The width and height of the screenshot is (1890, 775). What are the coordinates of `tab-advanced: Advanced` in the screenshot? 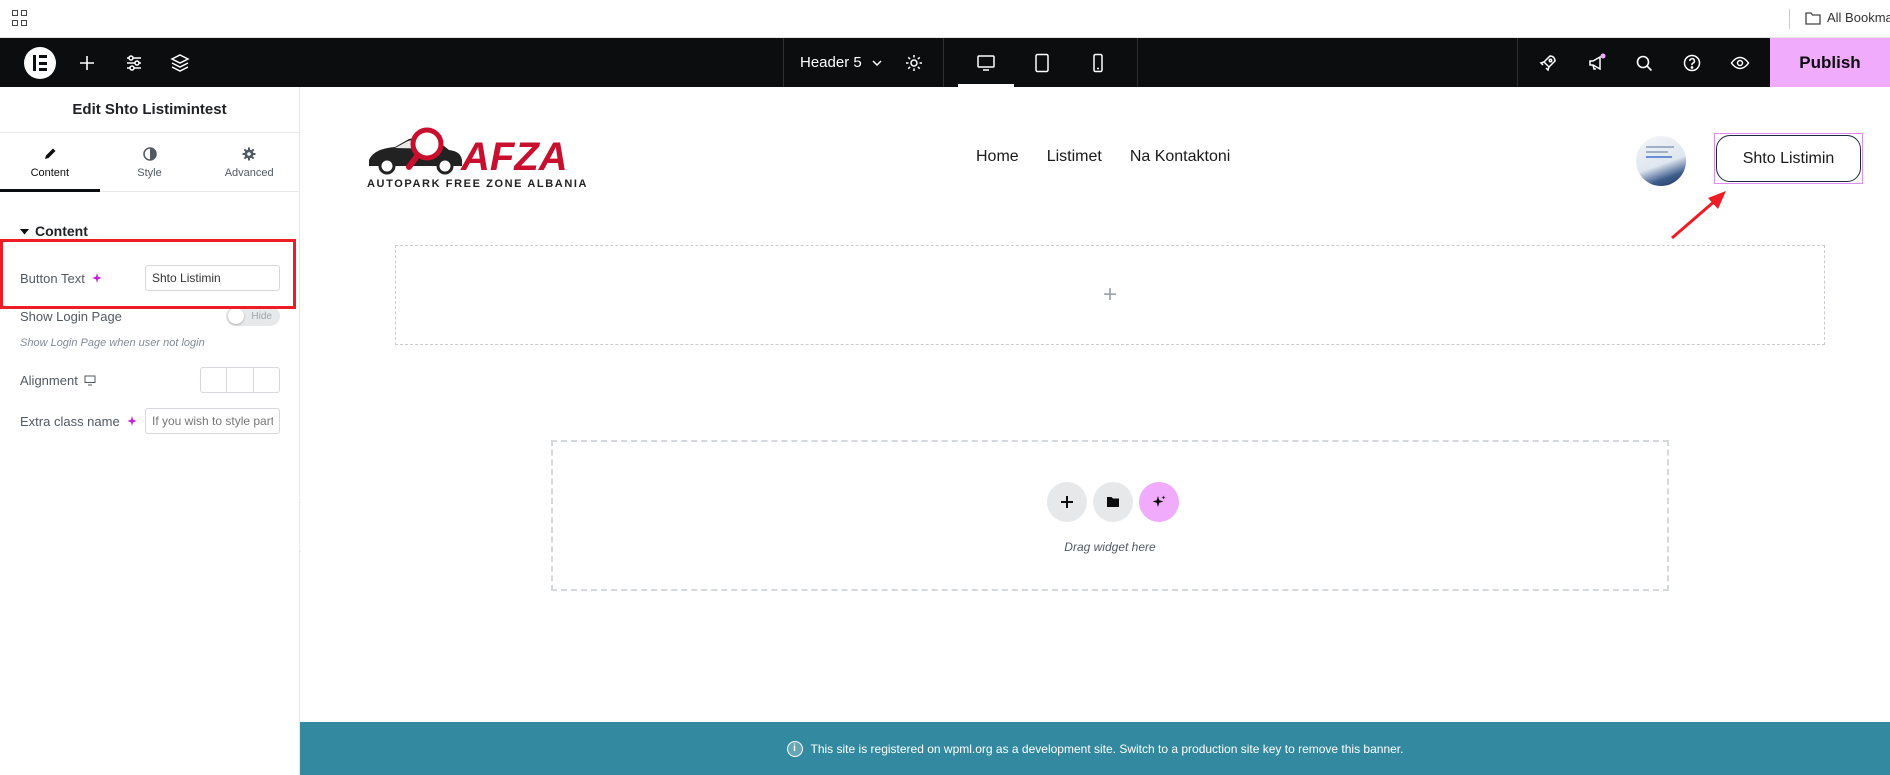 It's located at (249, 162).